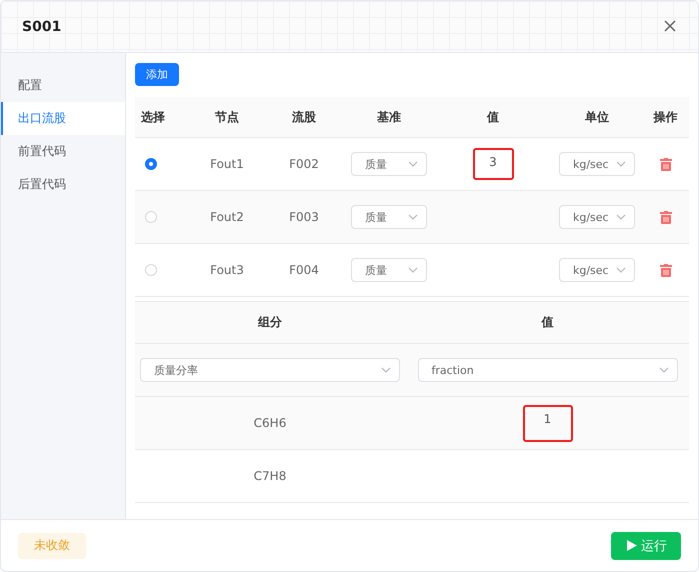 This screenshot has height=572, width=699. Describe the element at coordinates (270, 476) in the screenshot. I see `table-cell: C7H8` at that location.